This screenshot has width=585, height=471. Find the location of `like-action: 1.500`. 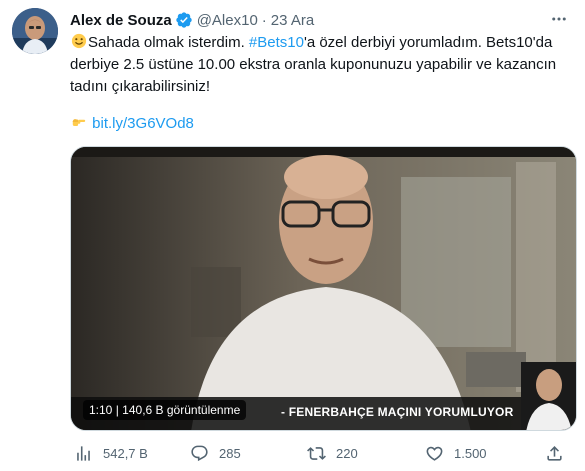

like-action: 1.500 is located at coordinates (456, 453).